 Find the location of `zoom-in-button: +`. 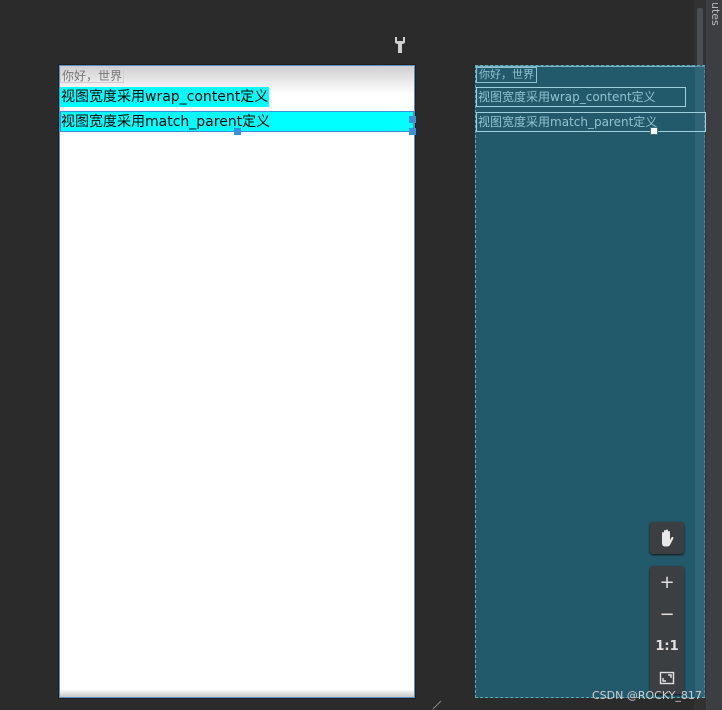

zoom-in-button: + is located at coordinates (667, 582).